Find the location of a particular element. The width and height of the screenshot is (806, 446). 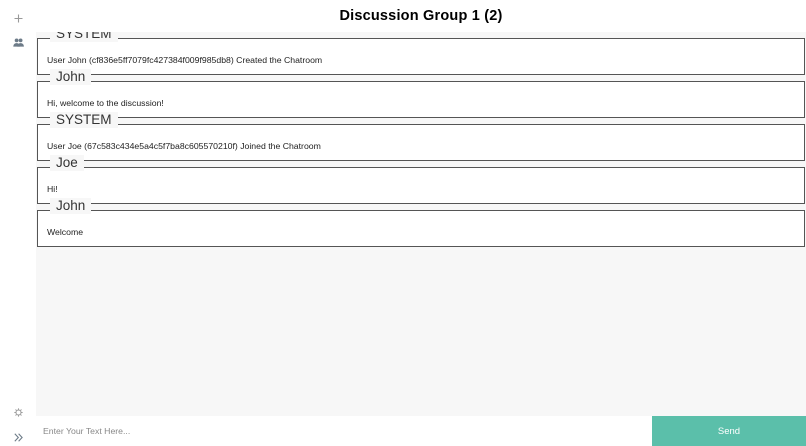

message-text: Hi! is located at coordinates (52, 189).